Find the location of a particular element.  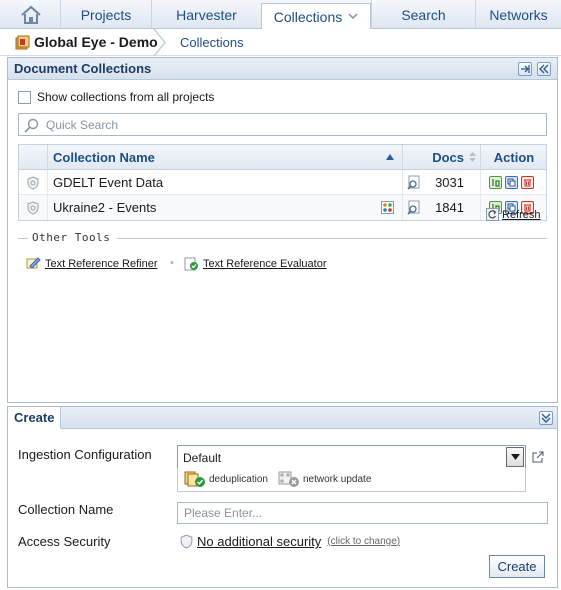

access-security-hint: (click to change) is located at coordinates (363, 541).